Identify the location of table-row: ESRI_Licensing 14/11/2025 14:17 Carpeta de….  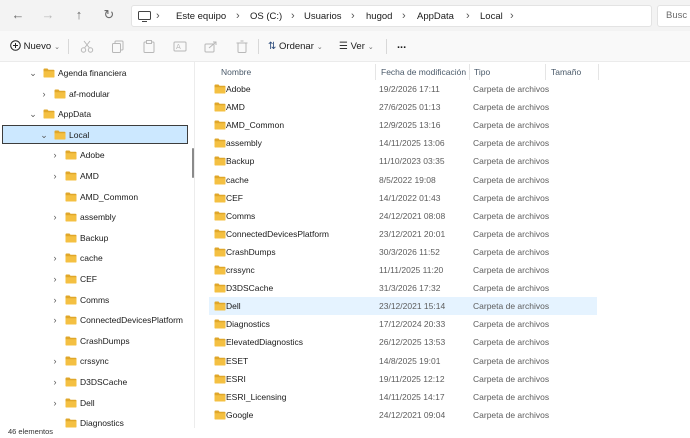
(403, 397).